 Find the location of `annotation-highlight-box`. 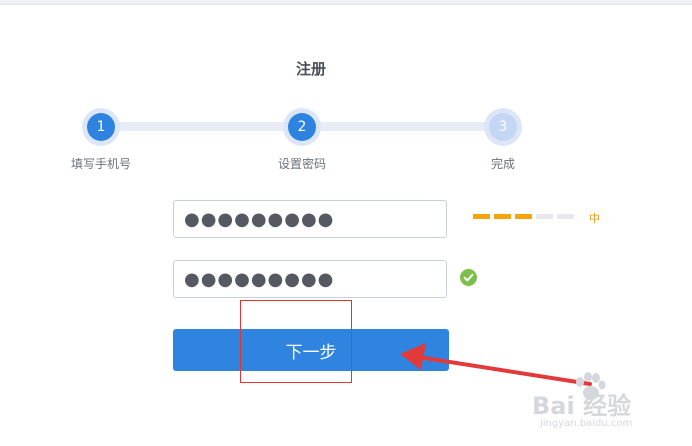

annotation-highlight-box is located at coordinates (296, 341).